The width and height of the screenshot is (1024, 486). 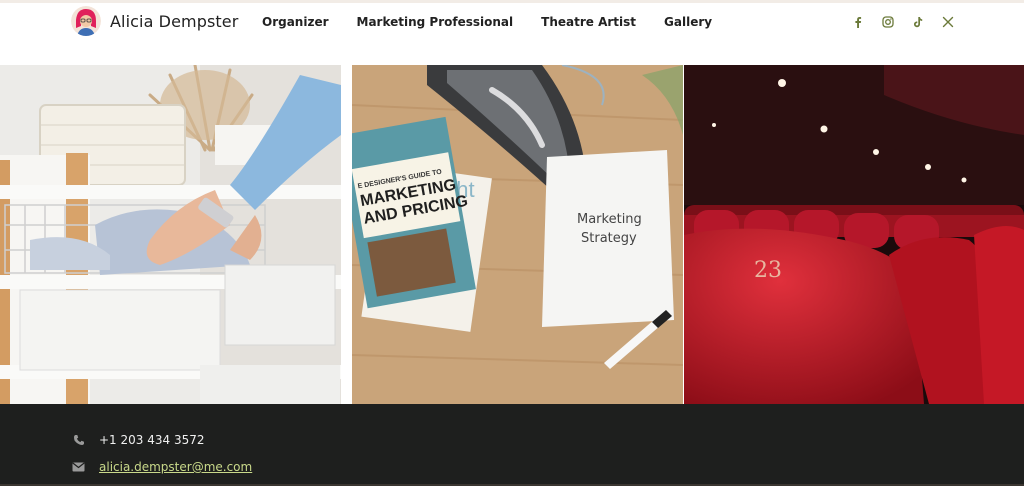 What do you see at coordinates (888, 22) in the screenshot?
I see `instagram-icon` at bounding box center [888, 22].